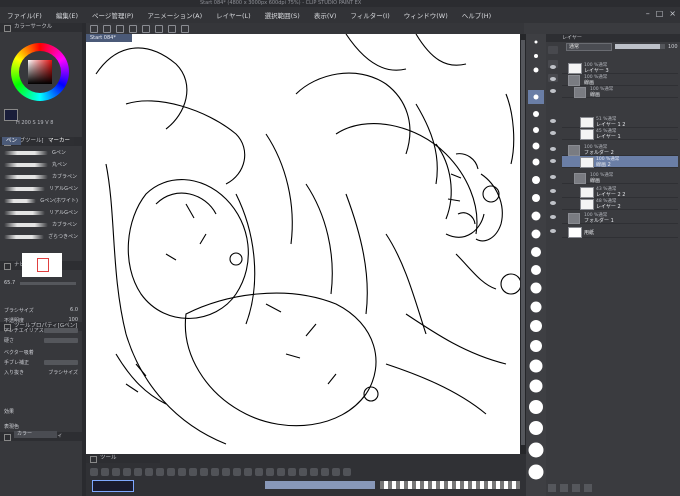 This screenshot has height=496, width=680. Describe the element at coordinates (41, 212) in the screenshot. I see `brush-item: リアルGペン` at that location.